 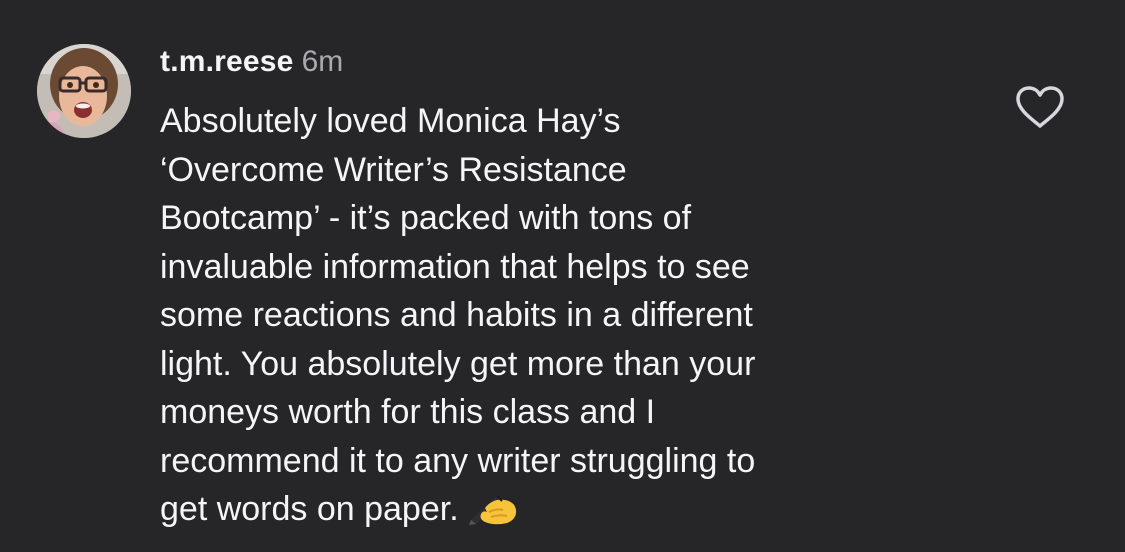 What do you see at coordinates (393, 169) in the screenshot?
I see `comment-text-line: ‘Overcome Writer’s Resistance` at bounding box center [393, 169].